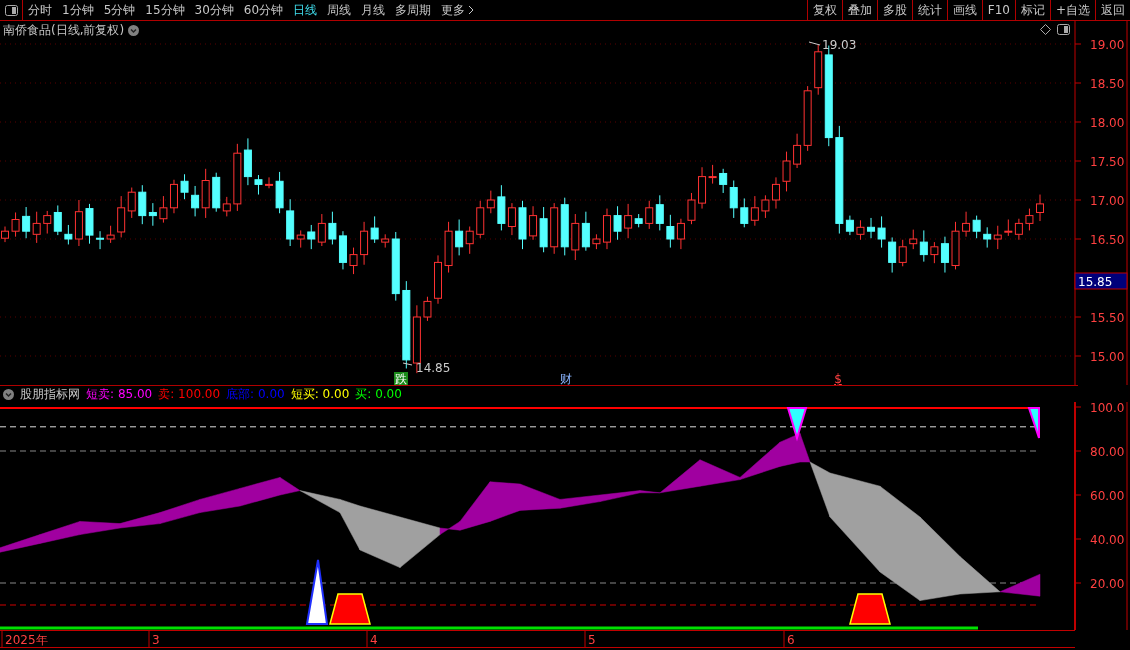 The width and height of the screenshot is (1130, 650). I want to click on event-marker: 跌, so click(401, 378).